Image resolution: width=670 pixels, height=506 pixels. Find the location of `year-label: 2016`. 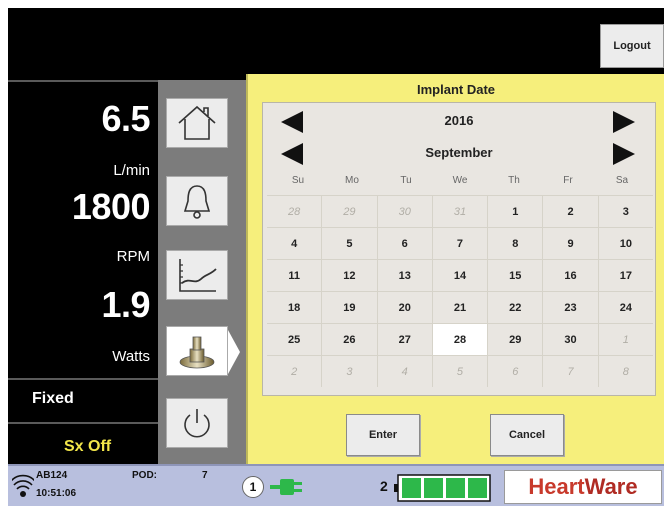

year-label: 2016 is located at coordinates (459, 120).